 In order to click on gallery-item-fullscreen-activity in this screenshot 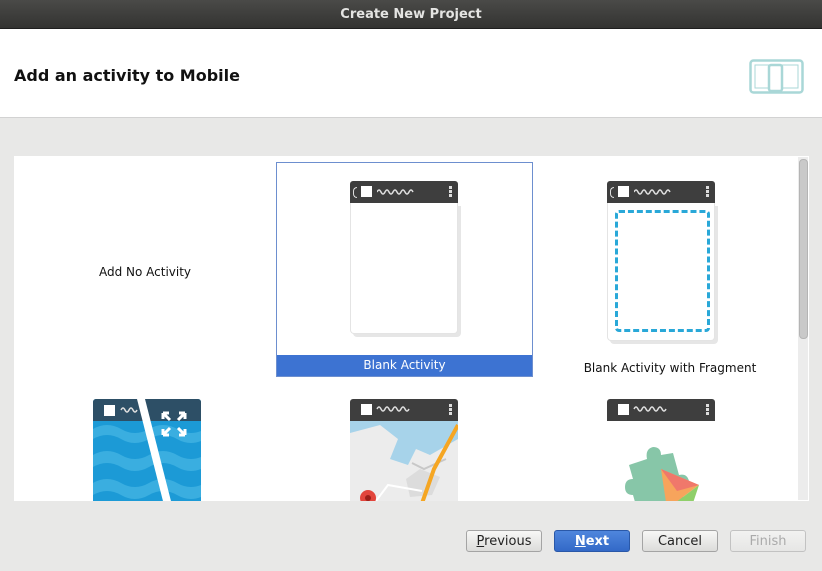, I will do `click(145, 443)`.